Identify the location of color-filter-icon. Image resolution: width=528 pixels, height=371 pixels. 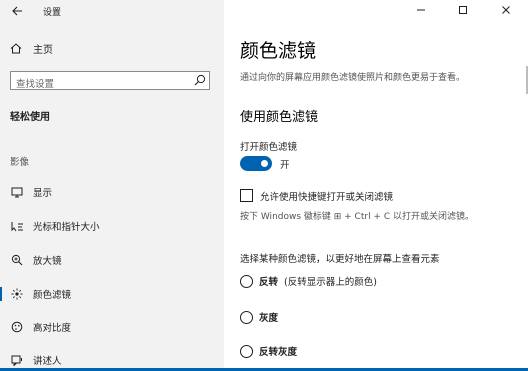
(17, 294).